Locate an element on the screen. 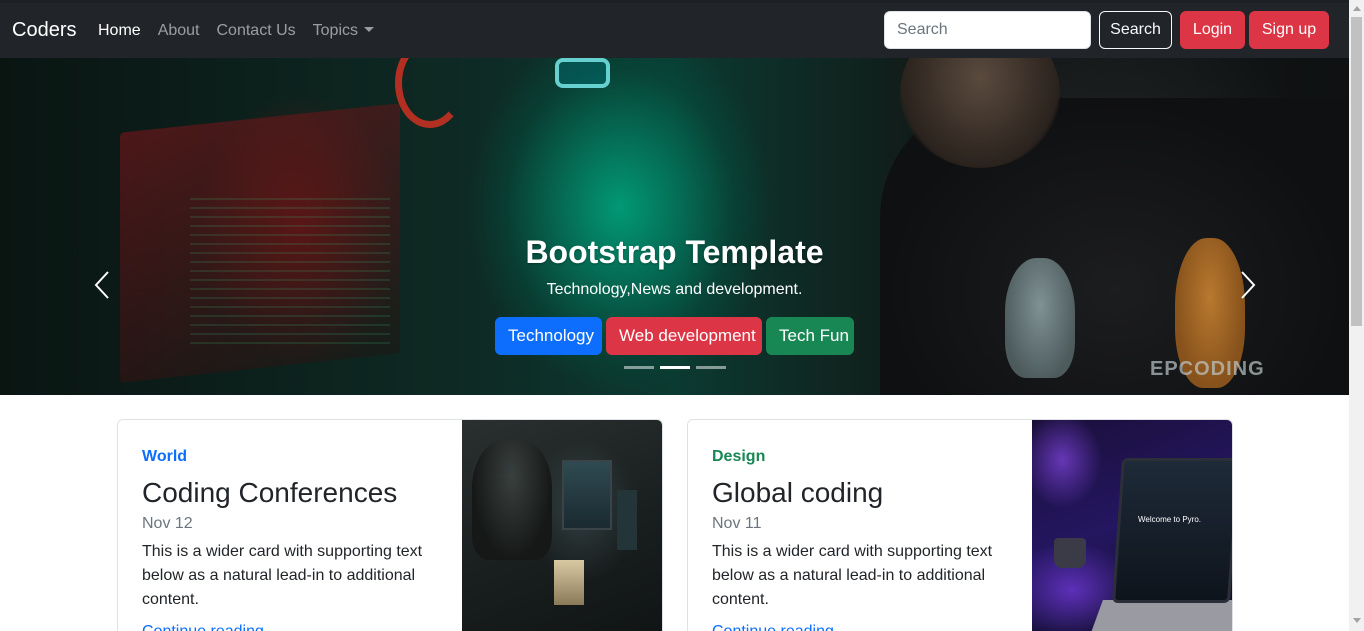  card-image is located at coordinates (562, 525).